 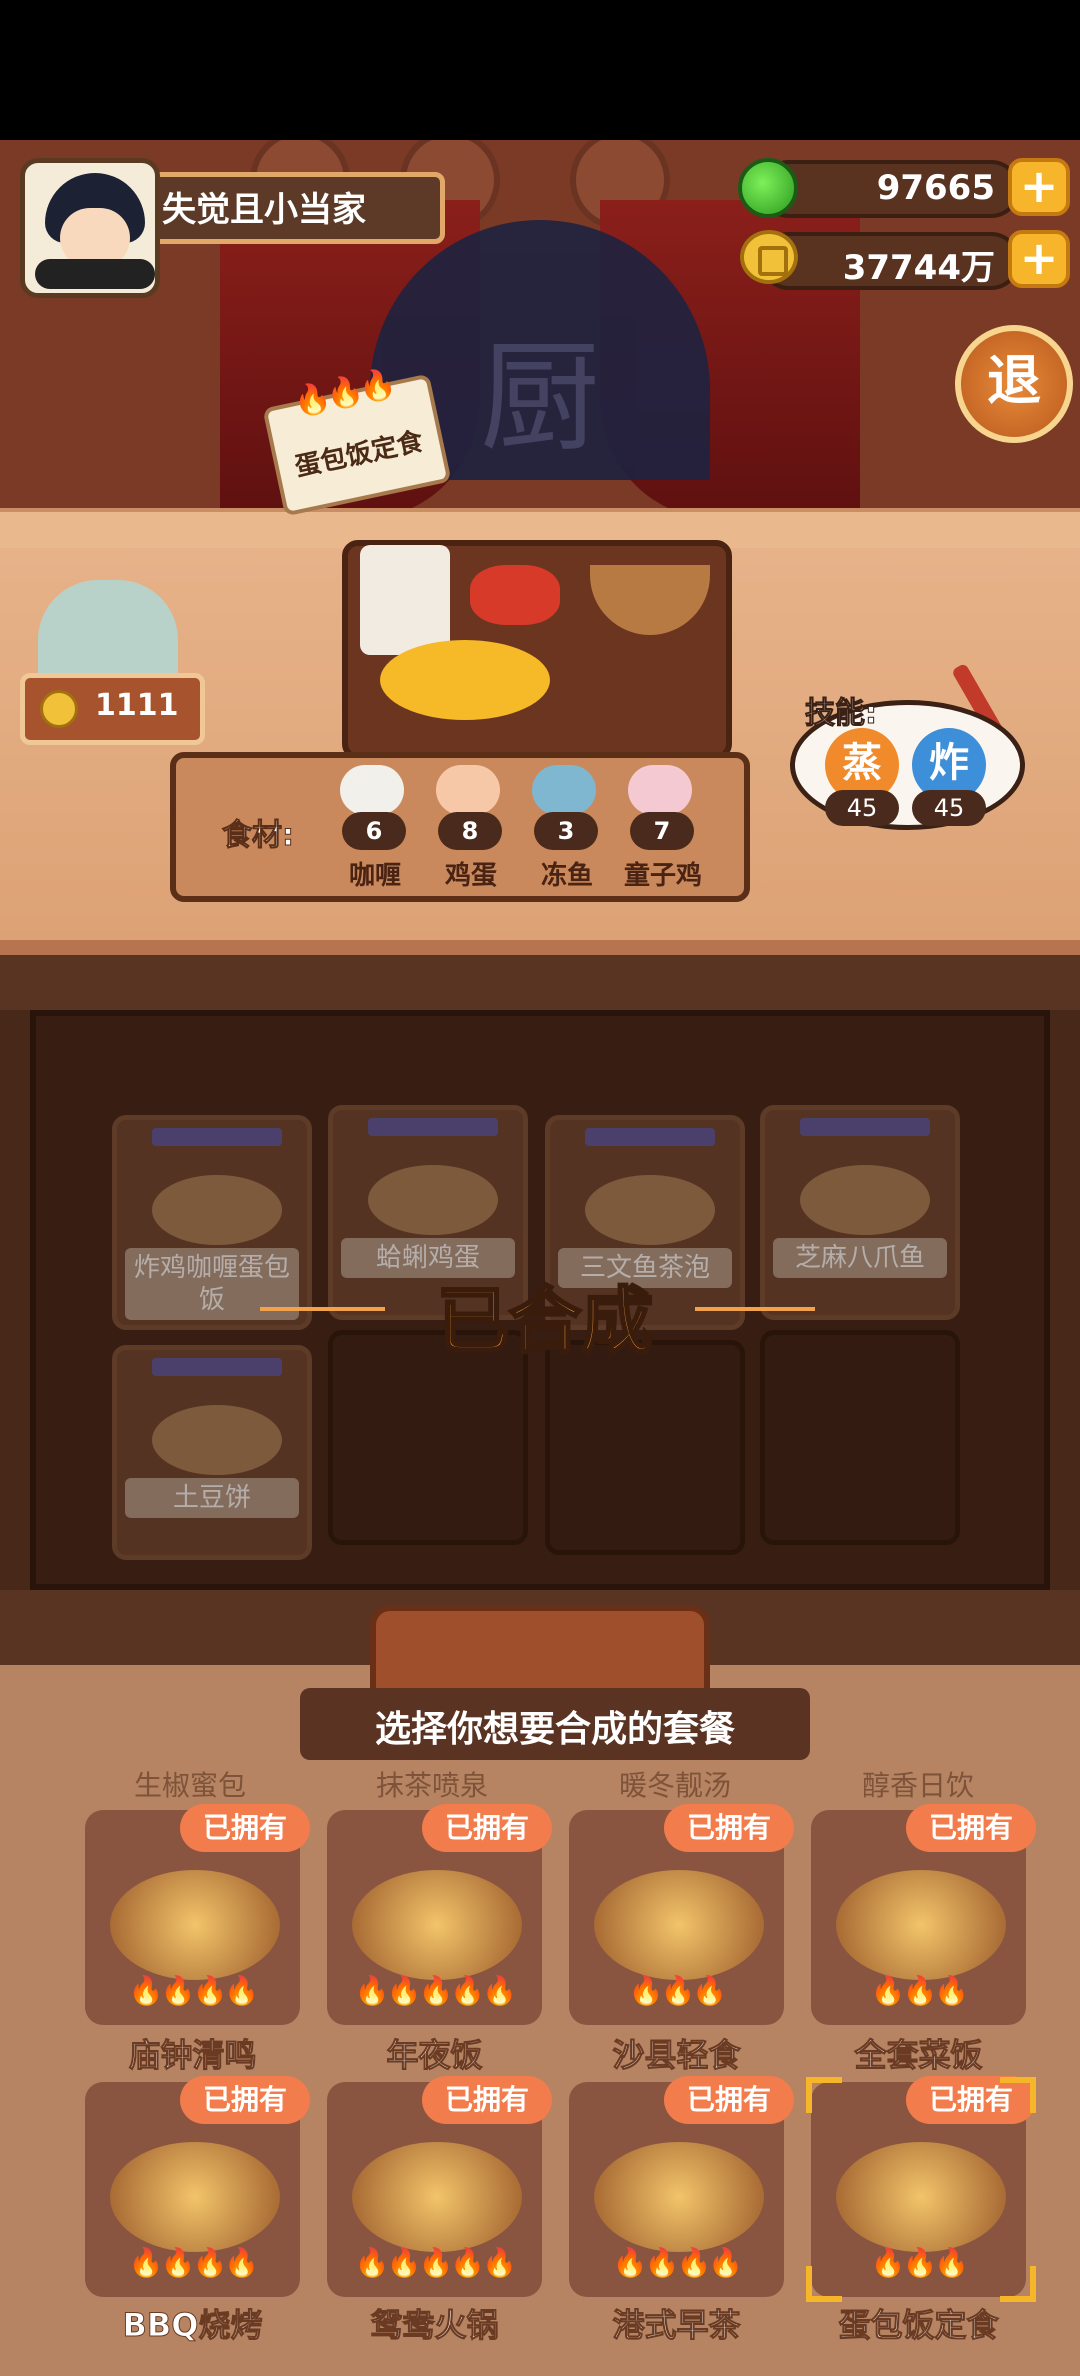 What do you see at coordinates (1014, 384) in the screenshot?
I see `exit-button: 退` at bounding box center [1014, 384].